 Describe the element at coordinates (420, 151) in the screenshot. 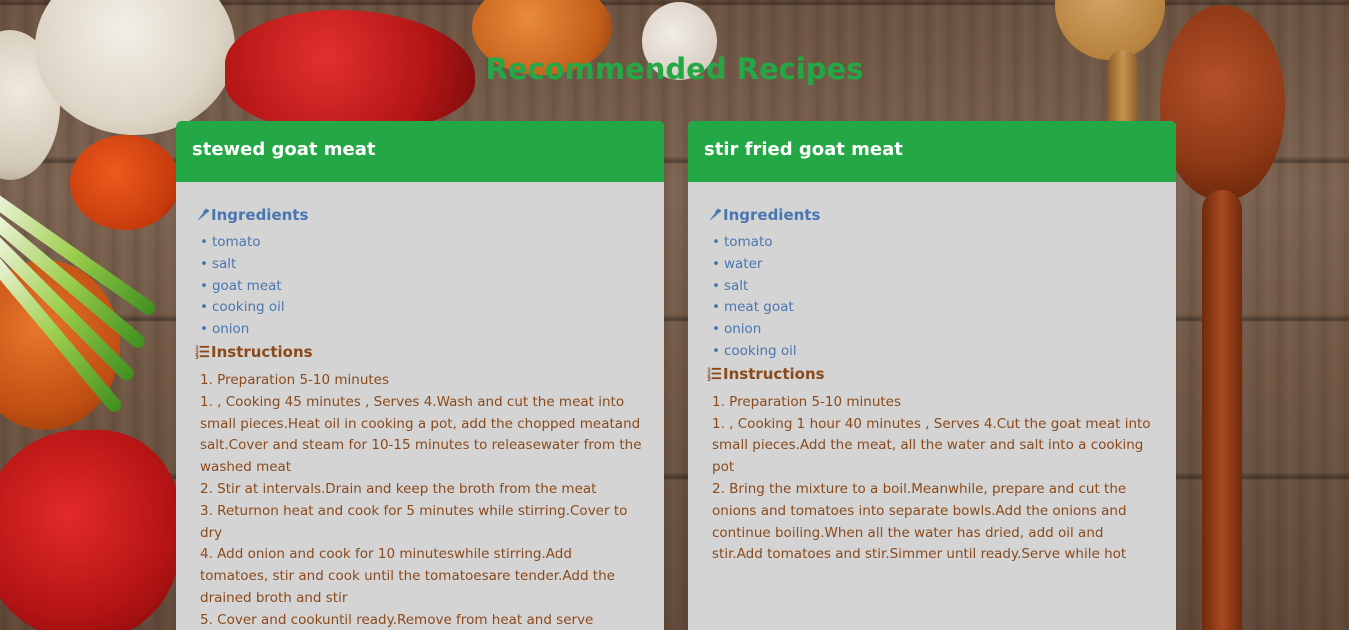

I see `recipe-title: stewed goat meat` at that location.